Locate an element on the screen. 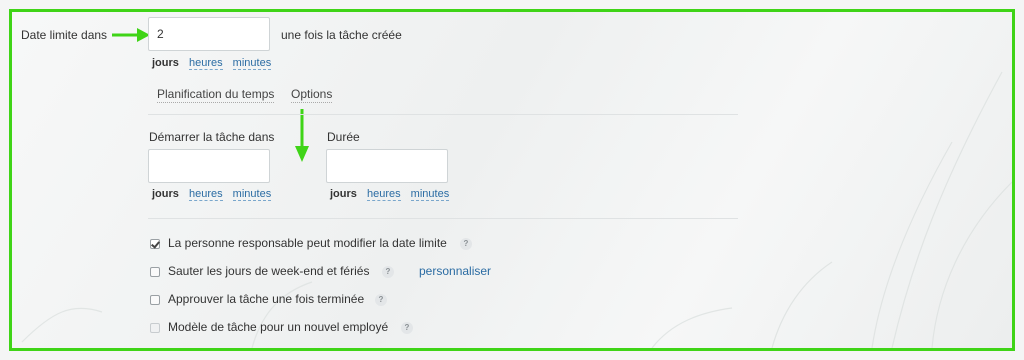  deadline-input is located at coordinates (209, 34).